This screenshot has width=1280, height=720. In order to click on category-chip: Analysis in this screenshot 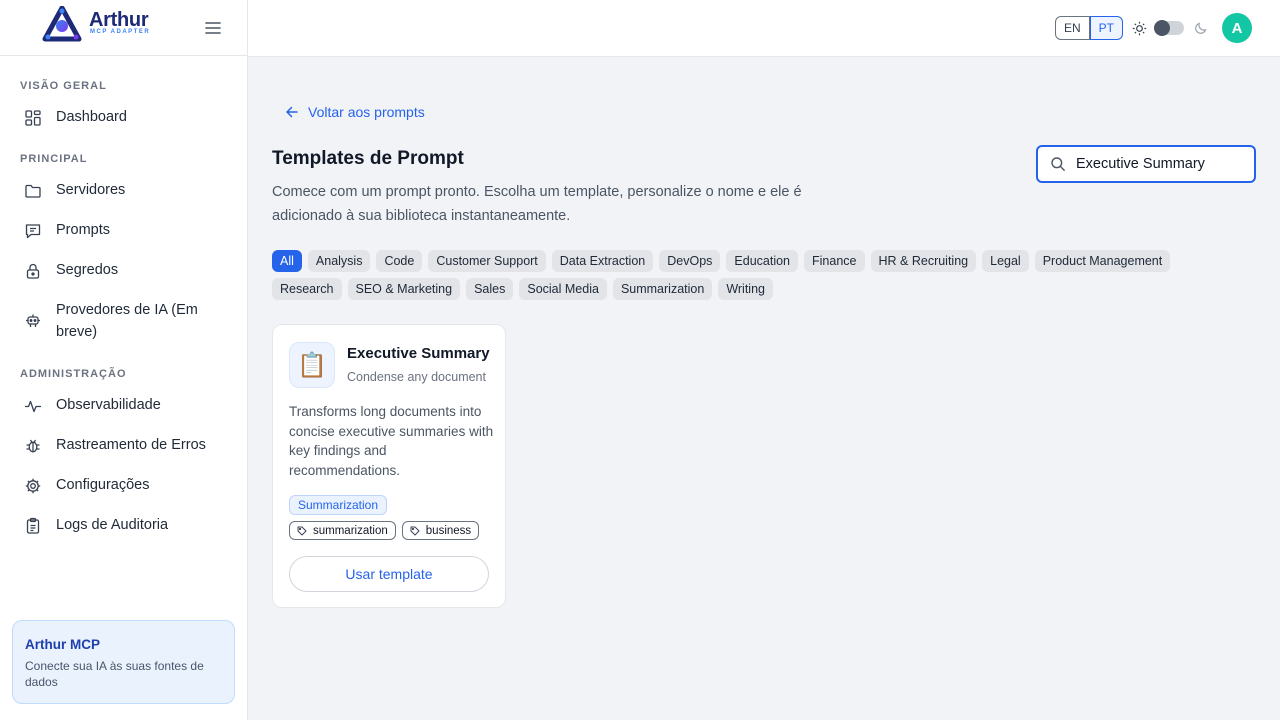, I will do `click(339, 261)`.